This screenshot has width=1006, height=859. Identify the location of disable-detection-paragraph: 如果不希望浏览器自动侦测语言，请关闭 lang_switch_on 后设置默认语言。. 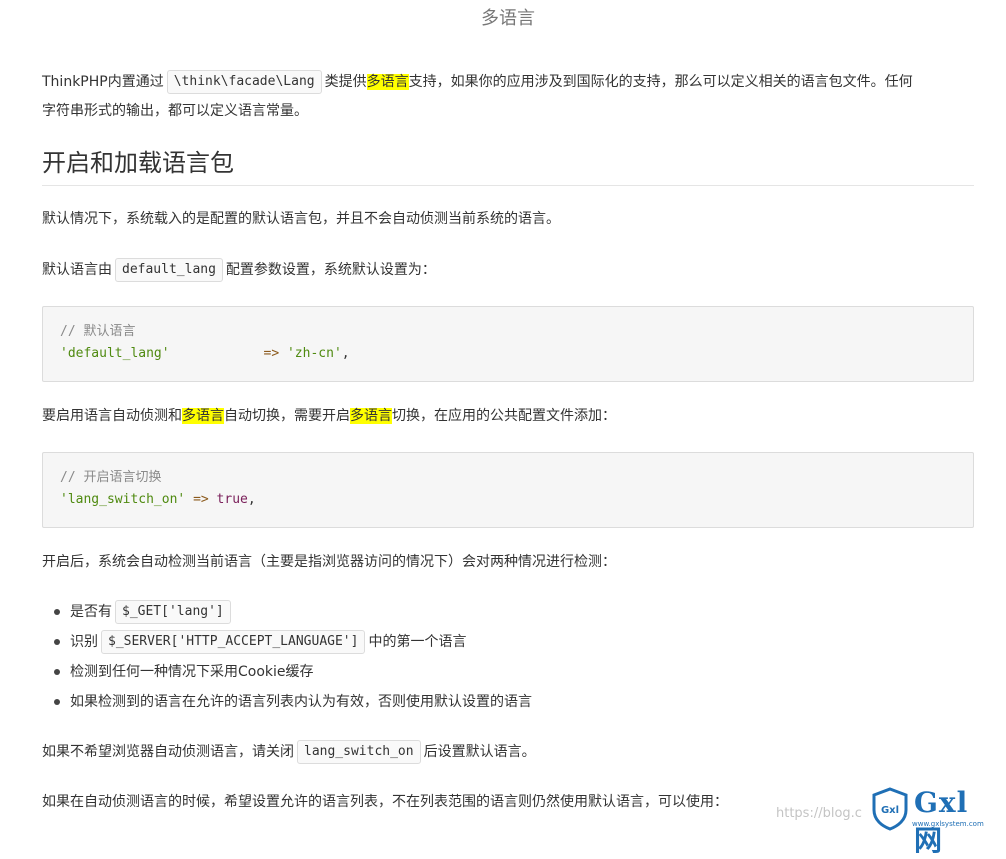
(508, 752).